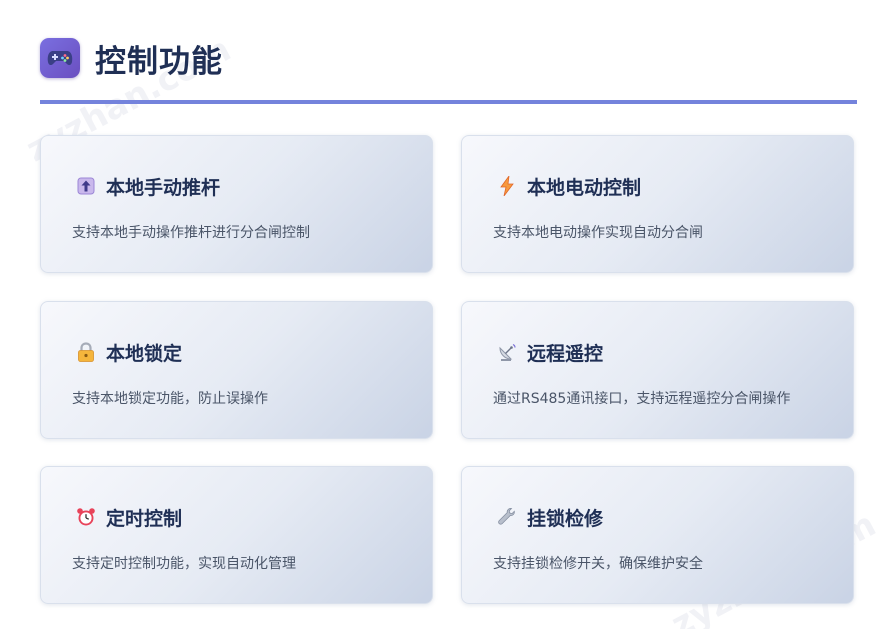 The image size is (896, 629). Describe the element at coordinates (144, 518) in the screenshot. I see `card-title: 定时控制` at that location.